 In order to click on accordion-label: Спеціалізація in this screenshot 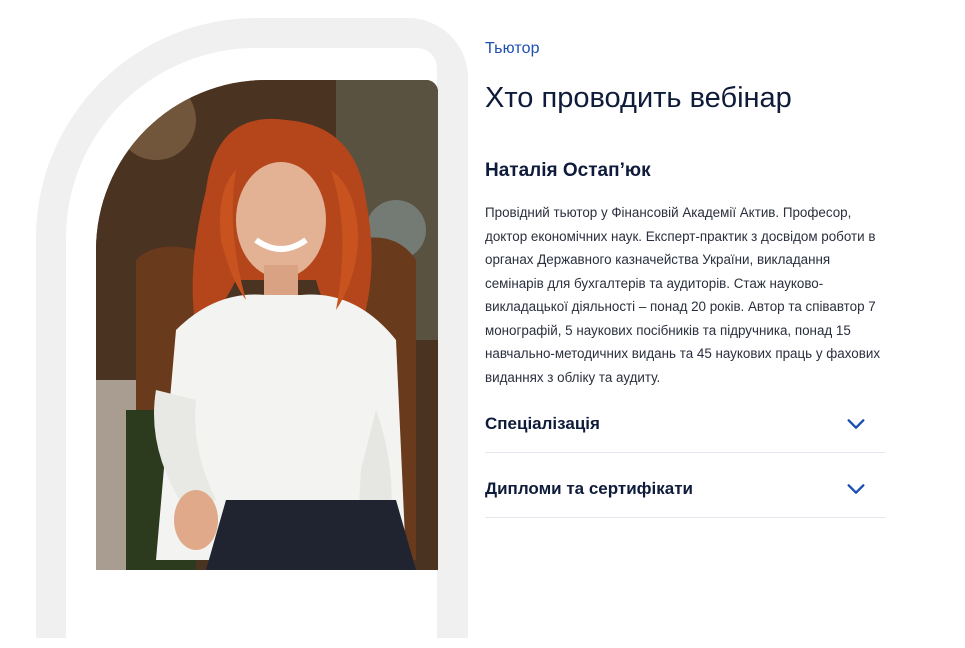, I will do `click(542, 423)`.